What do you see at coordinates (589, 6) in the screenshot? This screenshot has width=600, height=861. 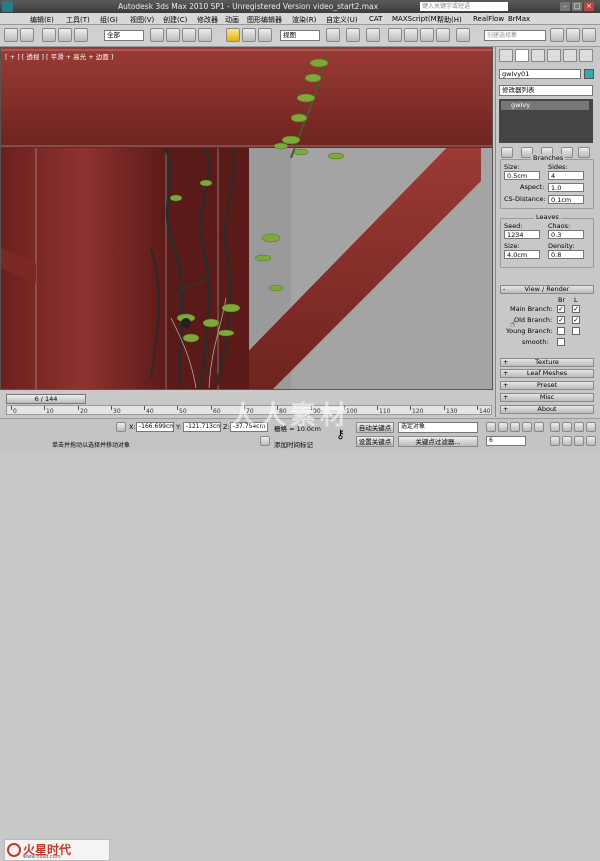 I see `close-button: ×` at bounding box center [589, 6].